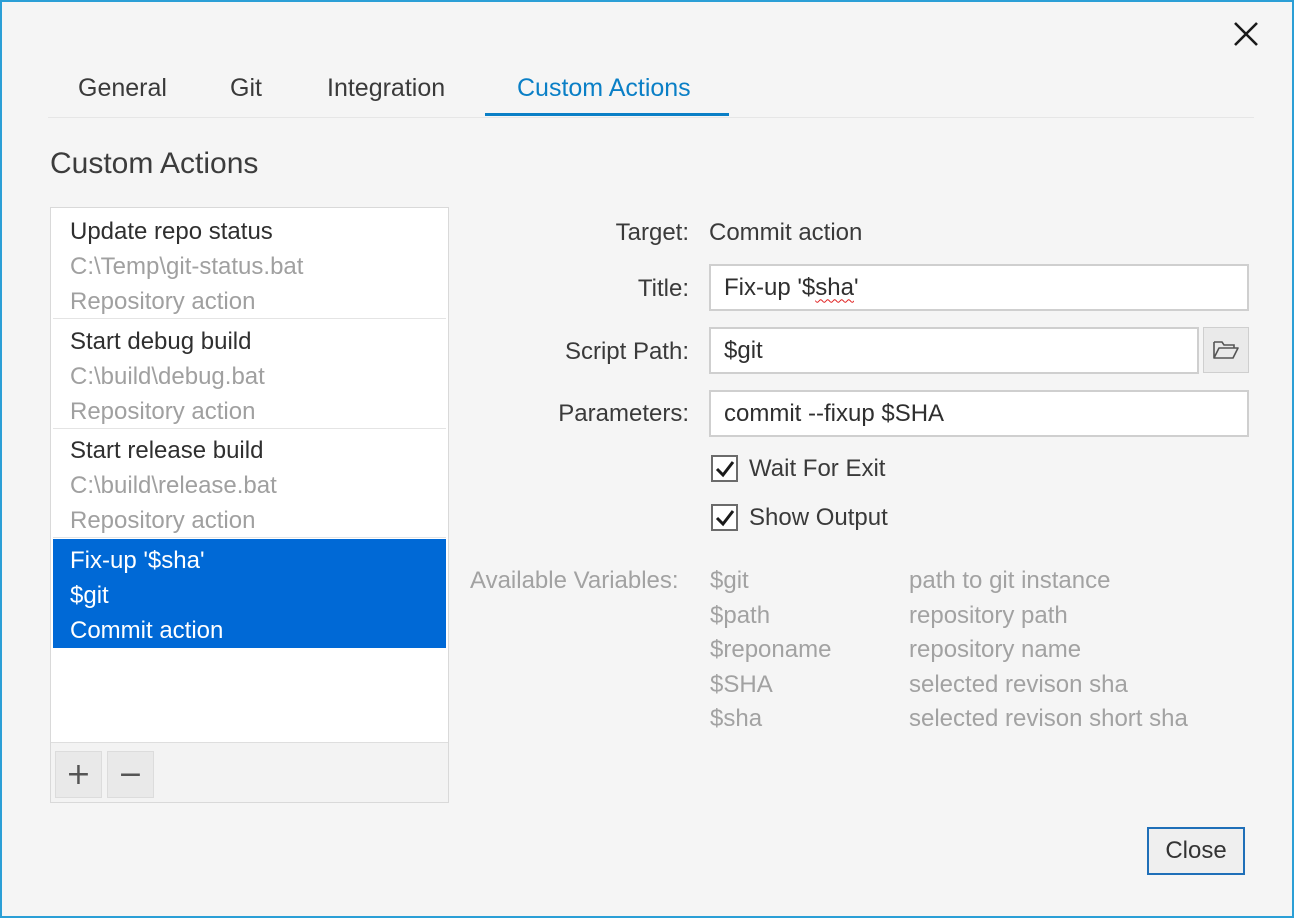 This screenshot has width=1294, height=918. What do you see at coordinates (249, 772) in the screenshot?
I see `list-toolbar: + −` at bounding box center [249, 772].